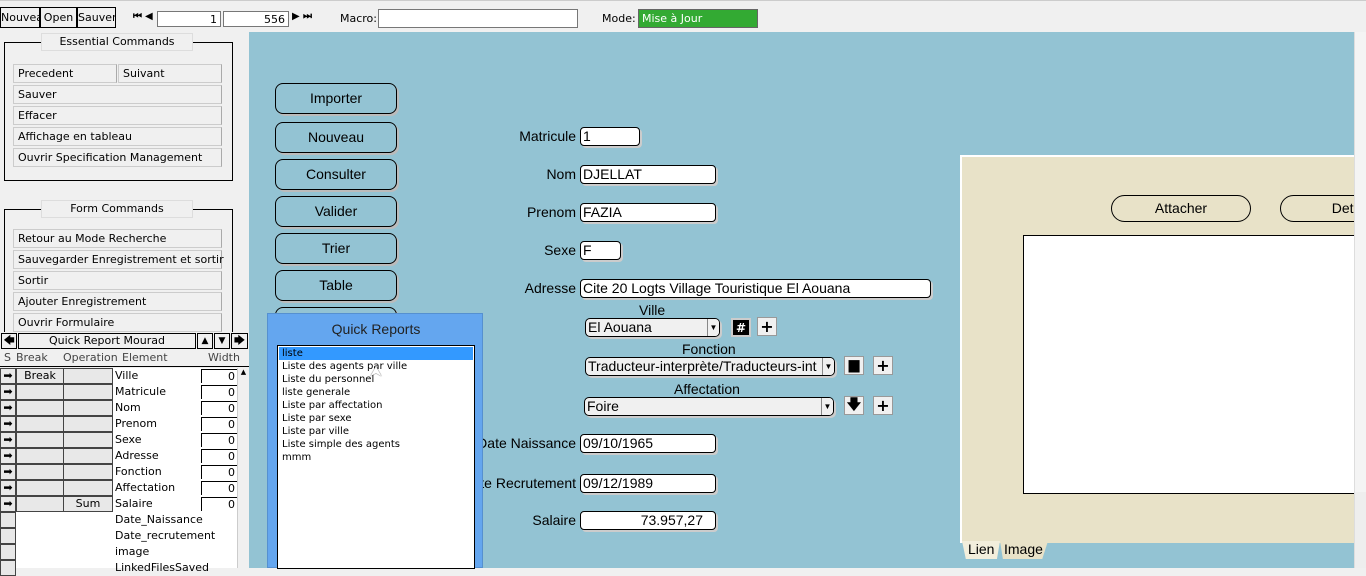 The image size is (1366, 576). What do you see at coordinates (140, 392) in the screenshot?
I see `element-cell: Matricule` at bounding box center [140, 392].